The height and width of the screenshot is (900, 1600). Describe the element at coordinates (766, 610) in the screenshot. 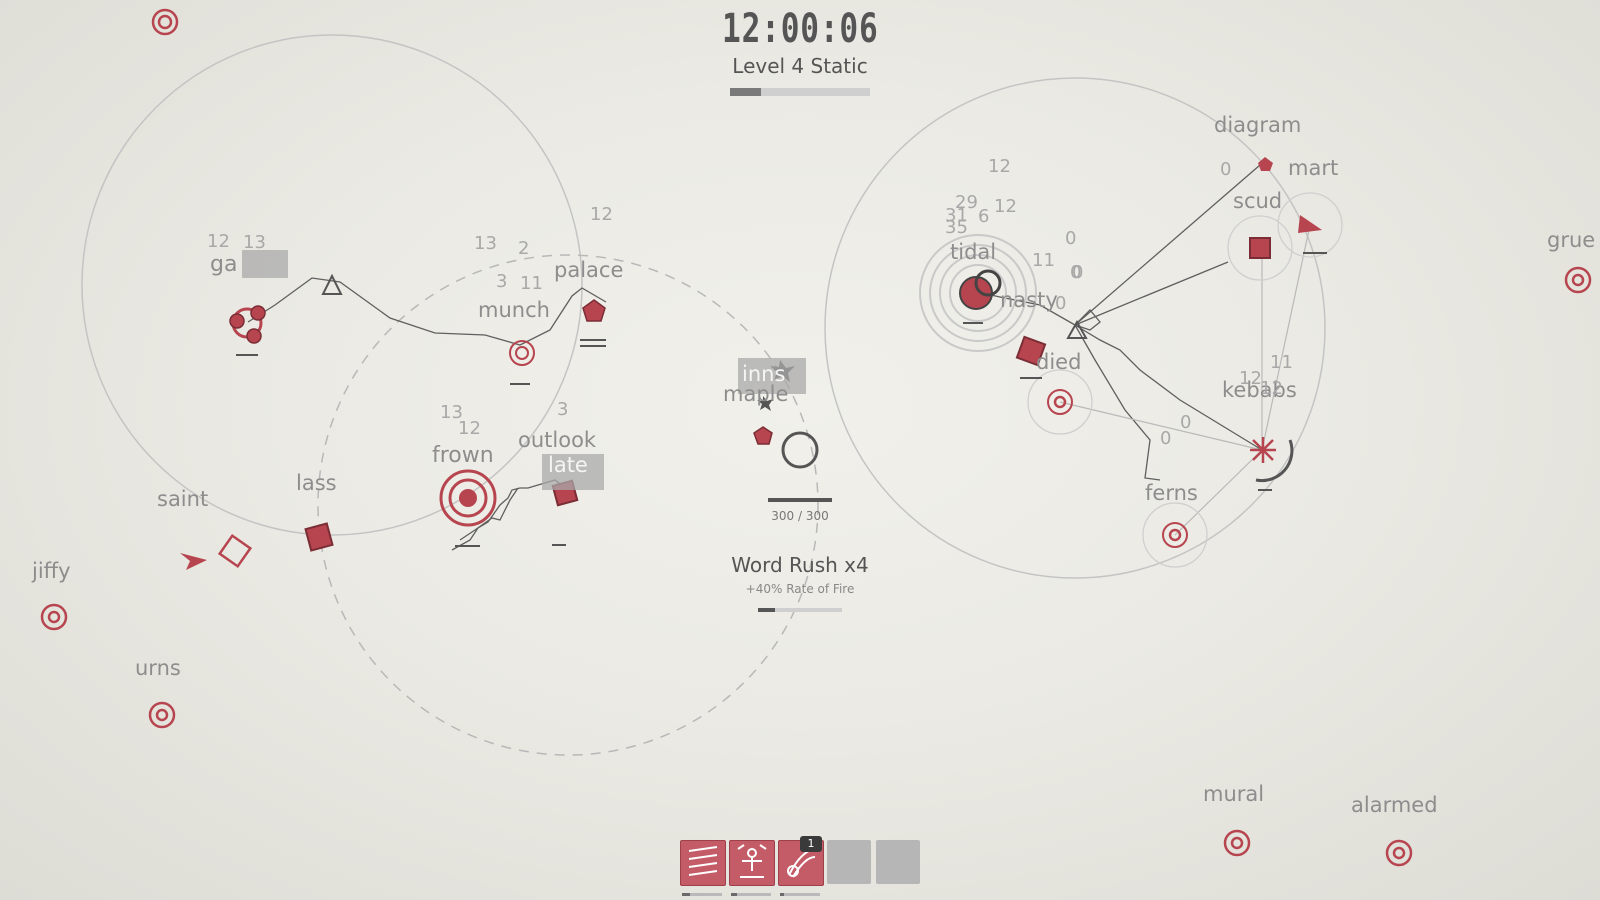

I see `bonus-progress-fill` at that location.